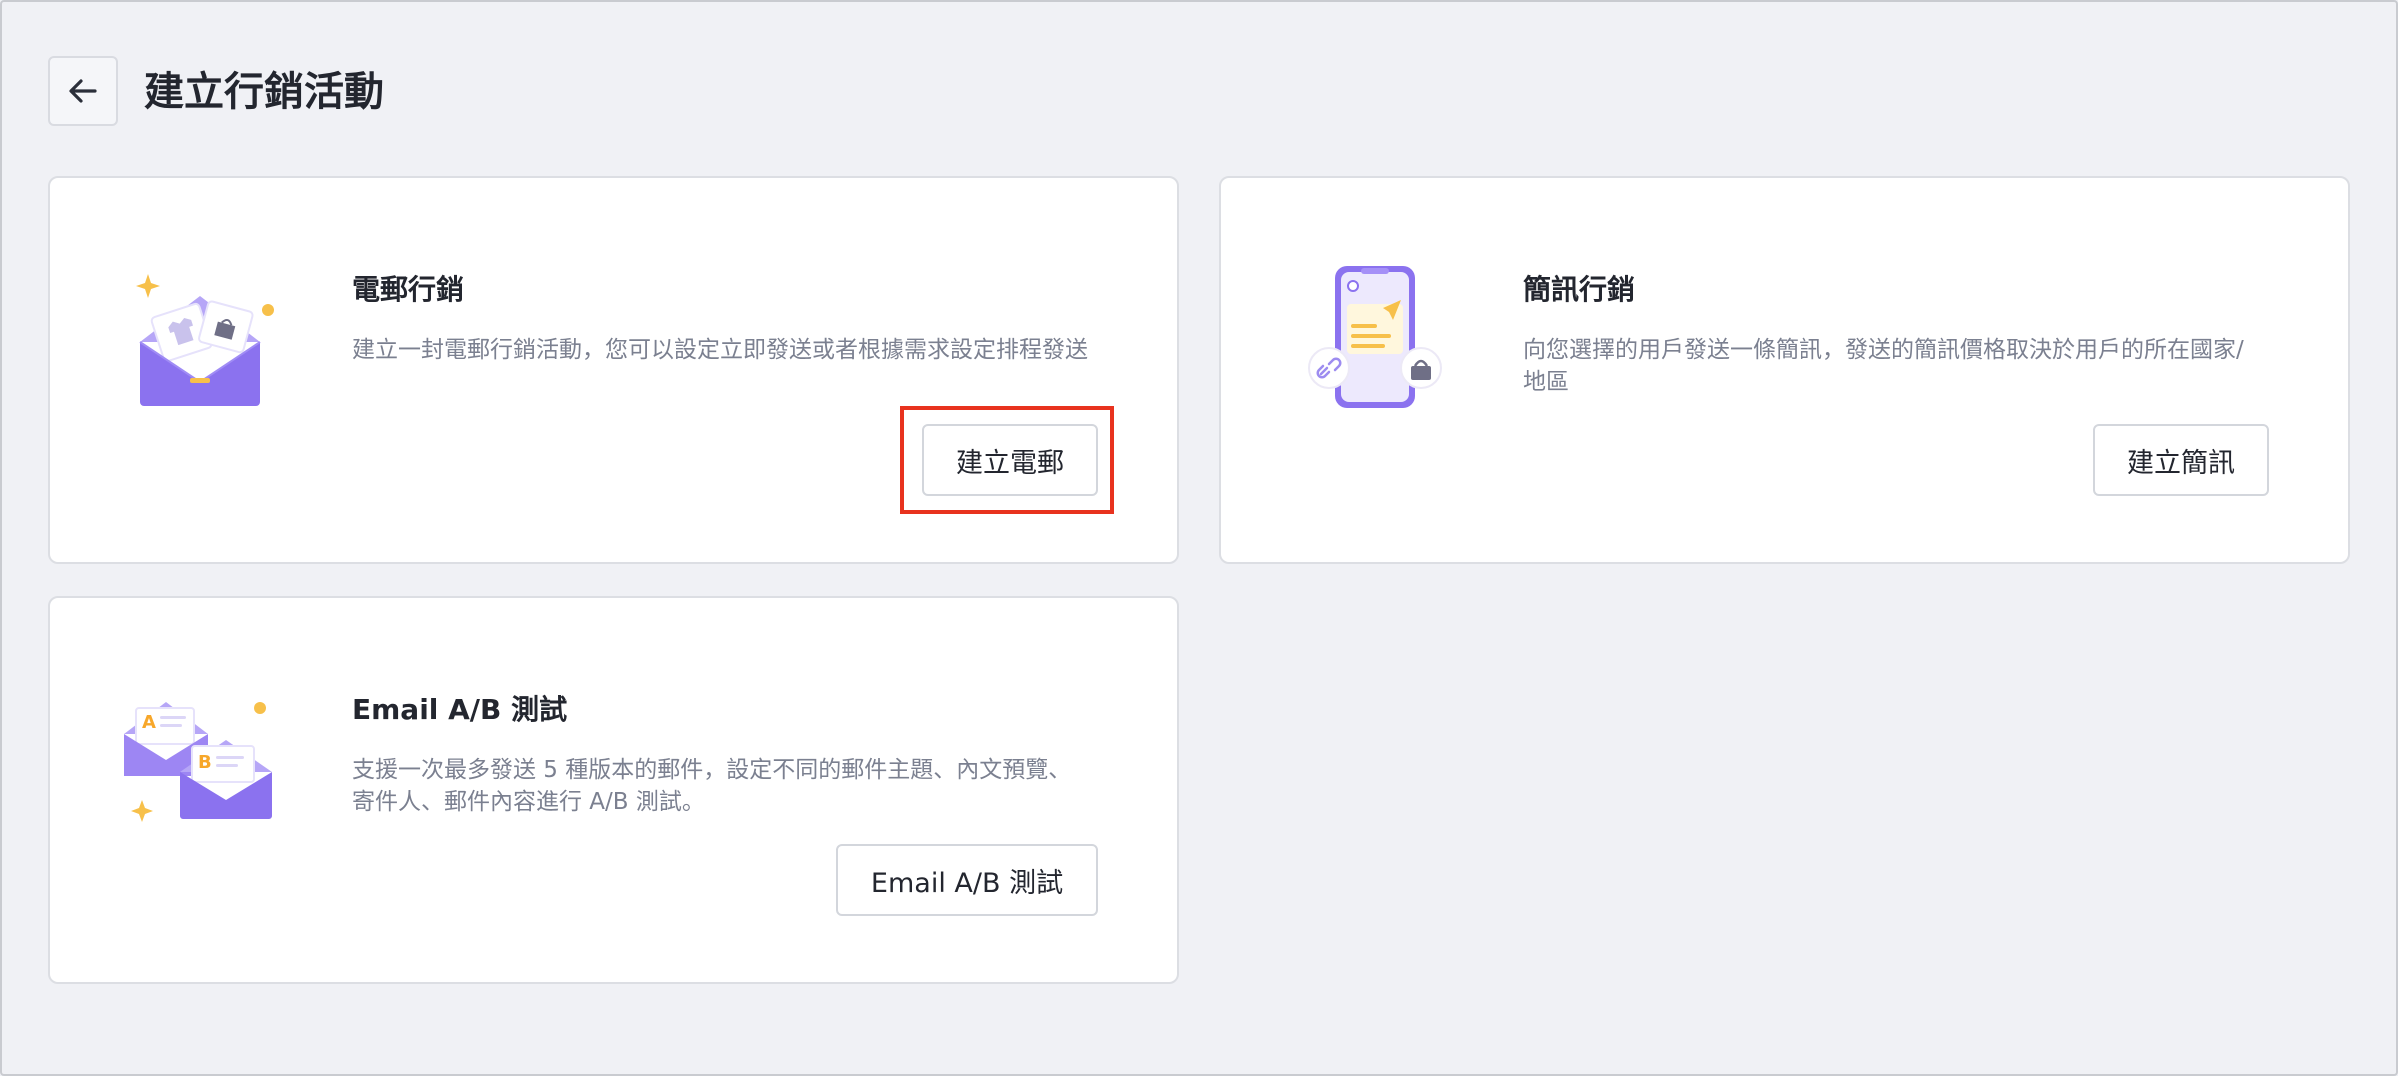  What do you see at coordinates (1883, 366) in the screenshot?
I see `card-description: 向您選擇的用戶發送一條簡訊，發送的簡訊價格取決於用戶的所在國家/地區` at bounding box center [1883, 366].